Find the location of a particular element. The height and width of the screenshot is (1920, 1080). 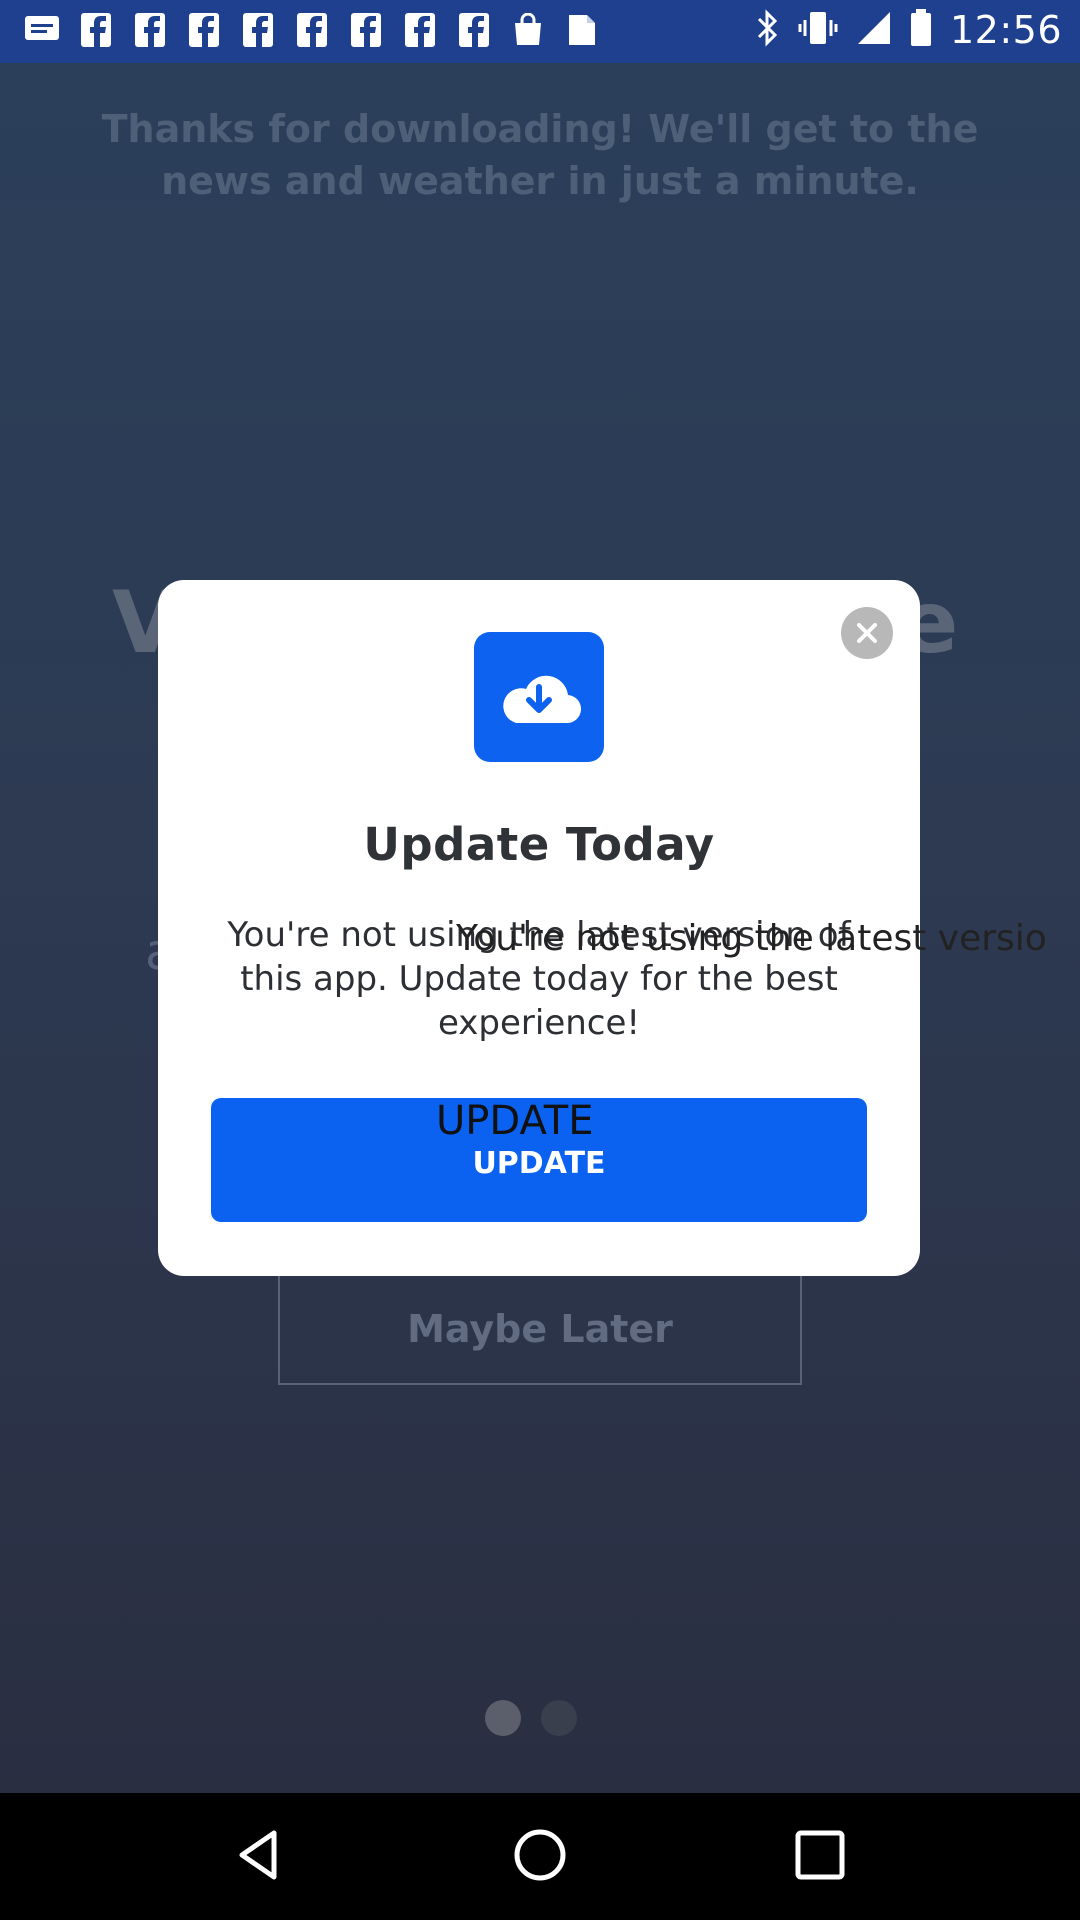

maybe-later-button: Maybe Later is located at coordinates (540, 1329).